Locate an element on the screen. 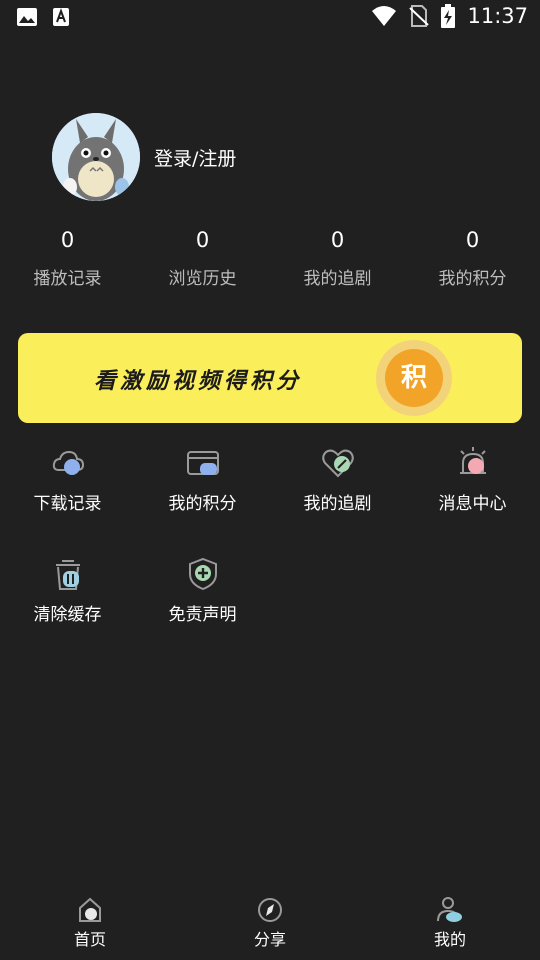 The image size is (540, 960). avatar is located at coordinates (96, 157).